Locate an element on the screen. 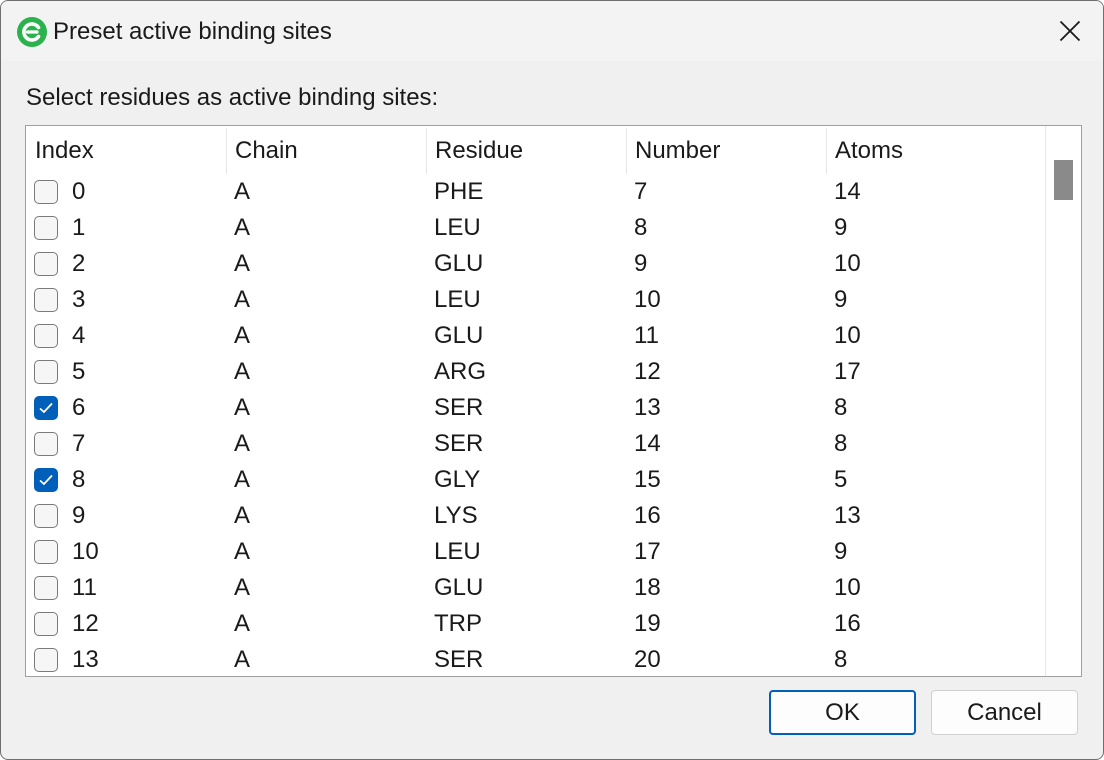 The width and height of the screenshot is (1104, 760). table-row: 0 A PHE 7 14 is located at coordinates (535, 192).